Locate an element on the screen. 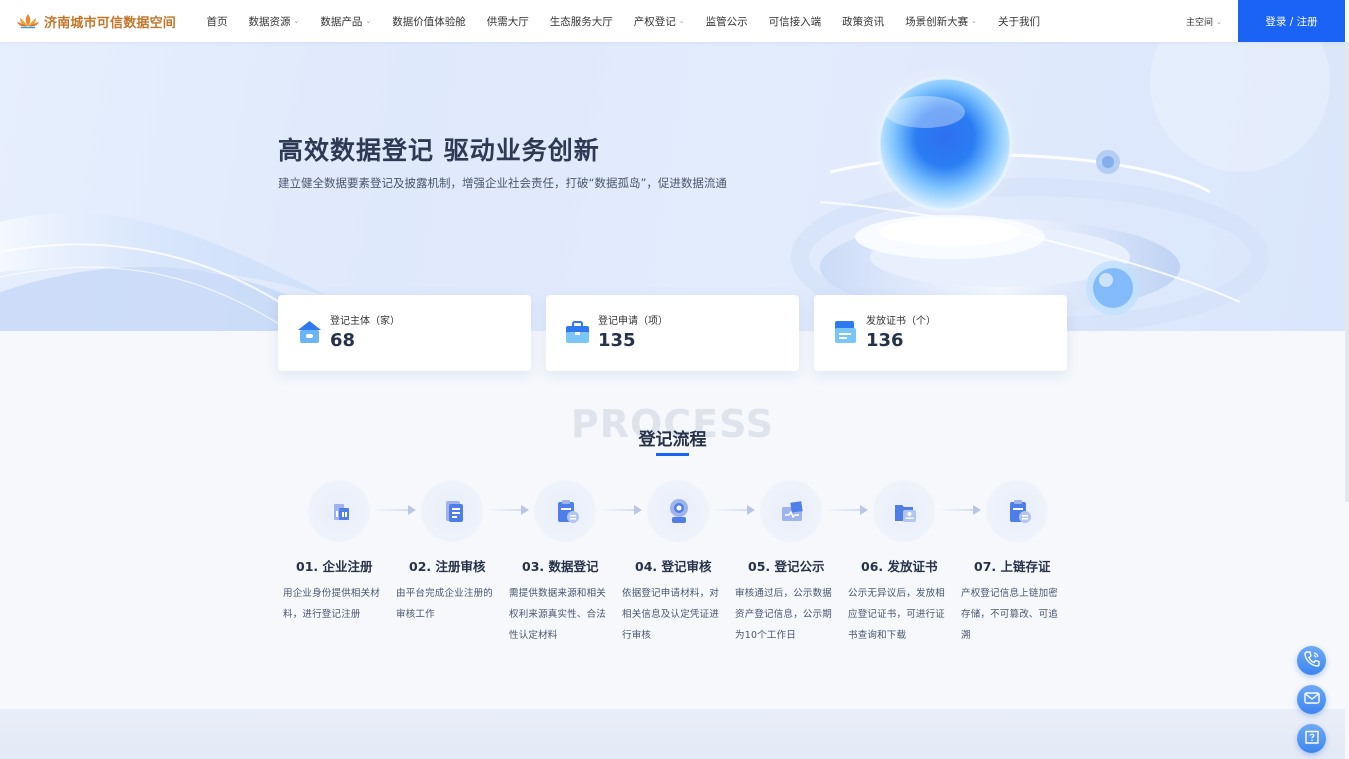 The height and width of the screenshot is (759, 1349). stat-value: 135 is located at coordinates (617, 340).